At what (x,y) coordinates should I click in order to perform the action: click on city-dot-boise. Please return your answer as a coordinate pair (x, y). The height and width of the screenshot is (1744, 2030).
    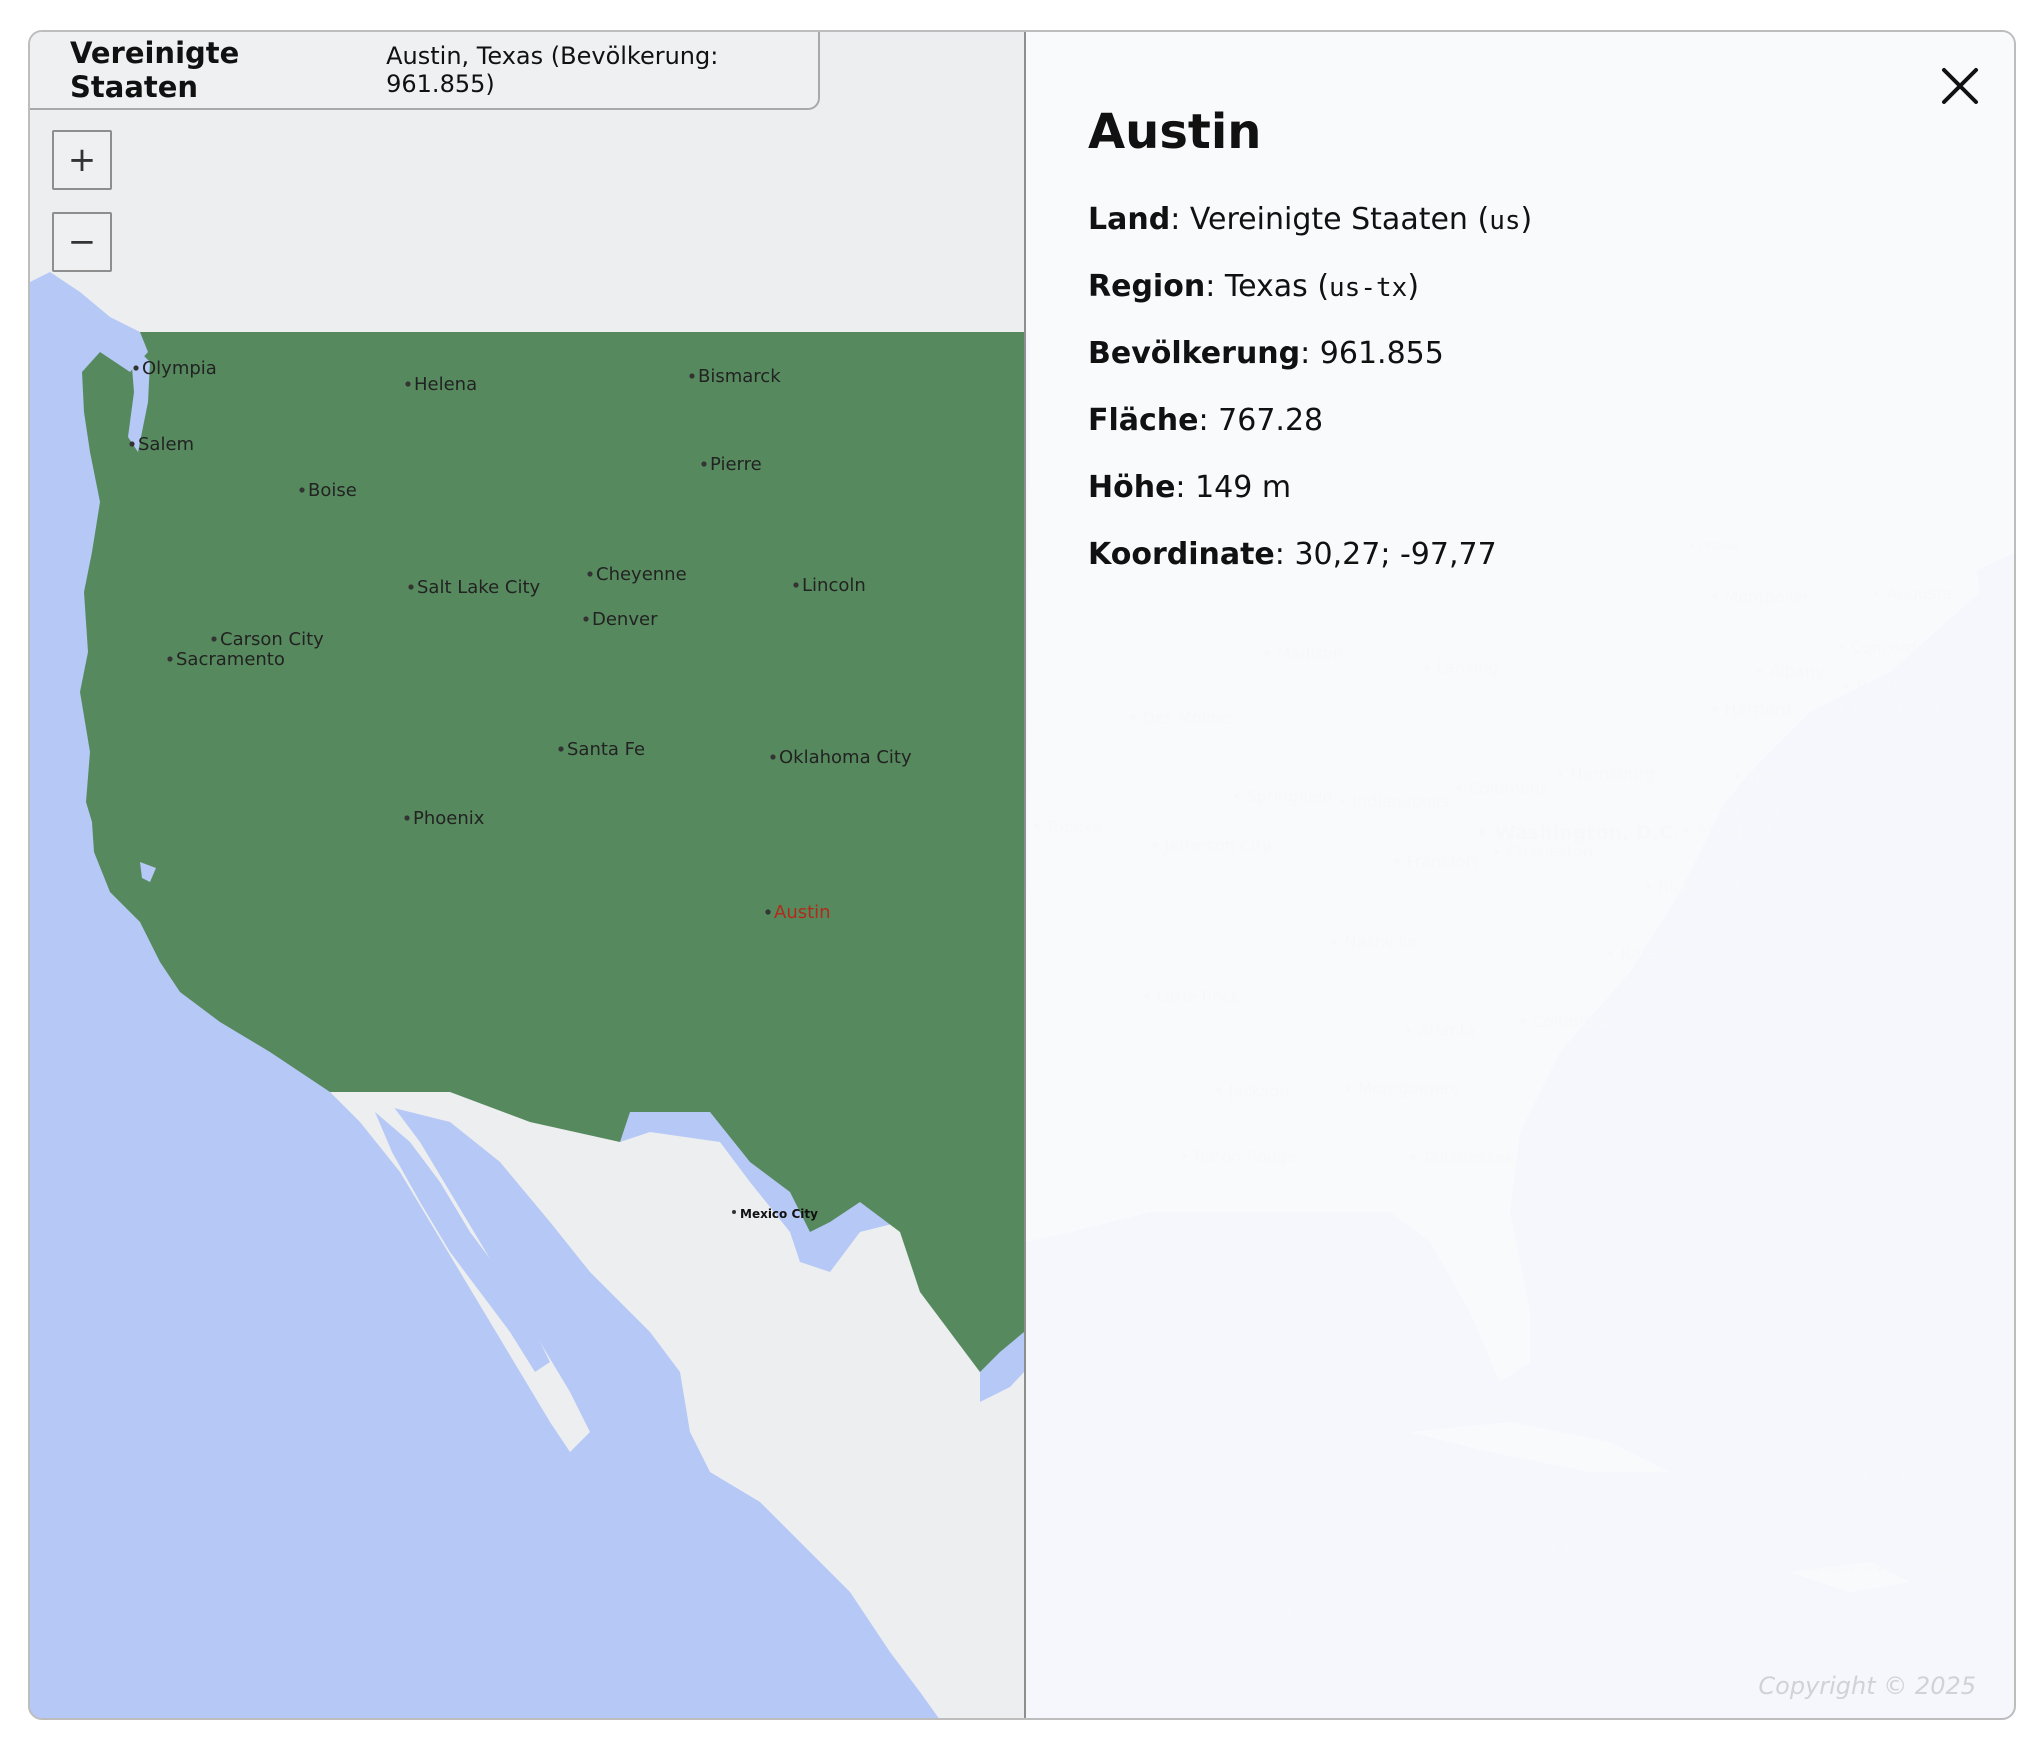
    Looking at the image, I should click on (302, 490).